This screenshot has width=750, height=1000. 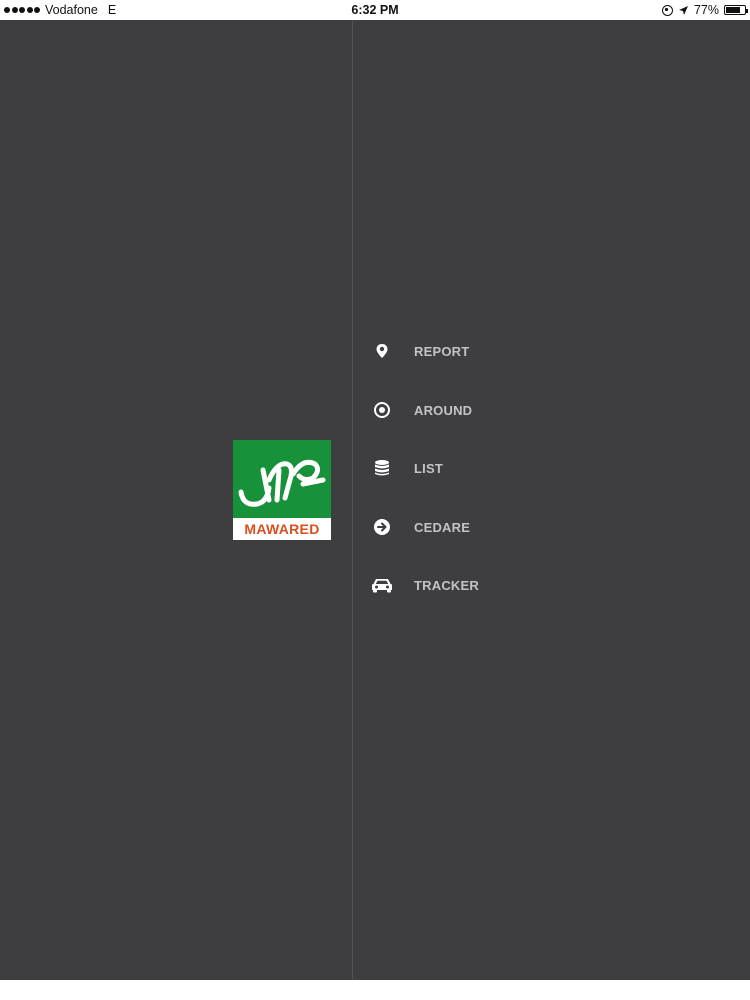 I want to click on status-right: 77%, so click(x=704, y=10).